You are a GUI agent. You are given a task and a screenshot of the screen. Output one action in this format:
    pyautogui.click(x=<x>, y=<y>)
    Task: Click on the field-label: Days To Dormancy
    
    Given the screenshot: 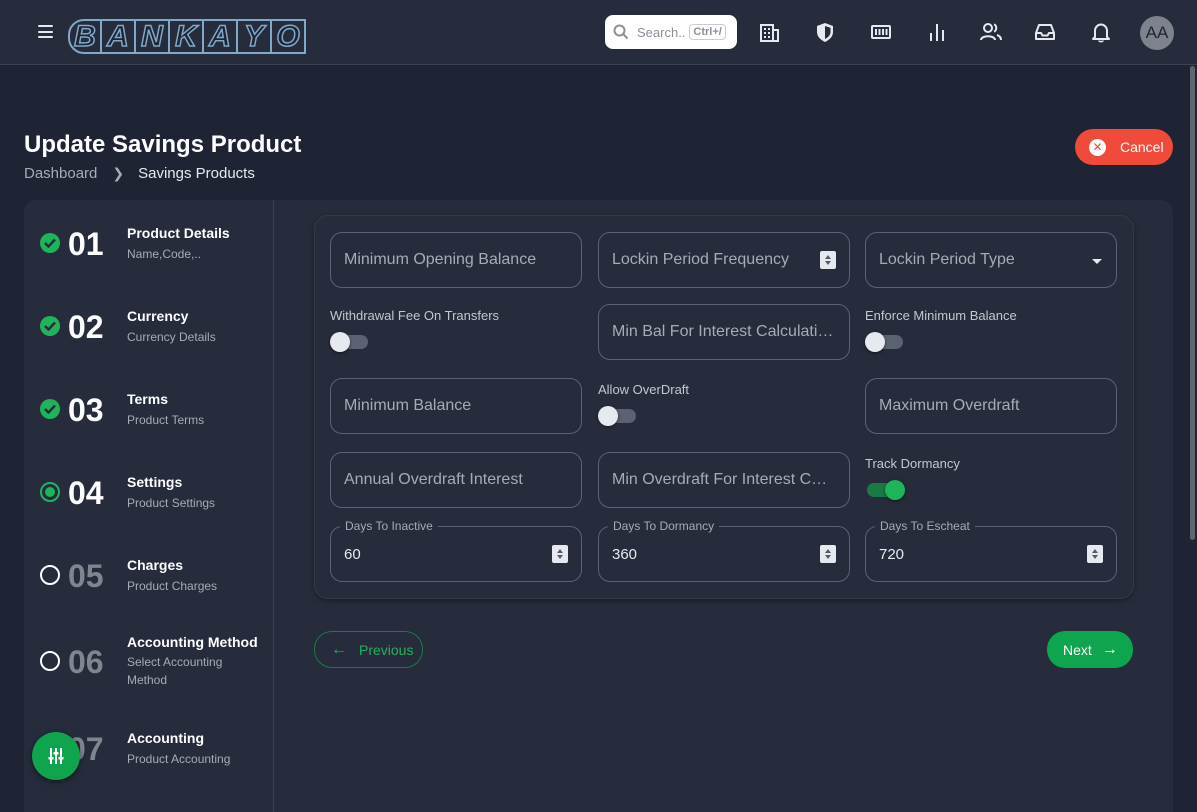 What is the action you would take?
    pyautogui.click(x=664, y=526)
    